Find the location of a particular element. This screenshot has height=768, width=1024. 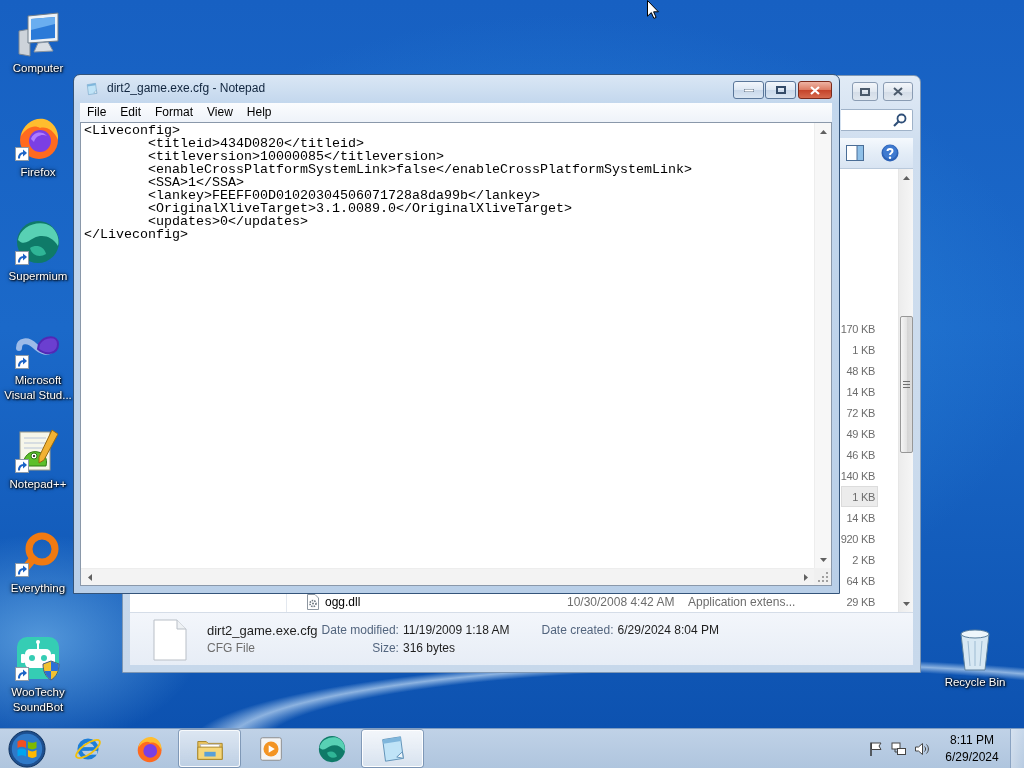

file-icon is located at coordinates (170, 640).